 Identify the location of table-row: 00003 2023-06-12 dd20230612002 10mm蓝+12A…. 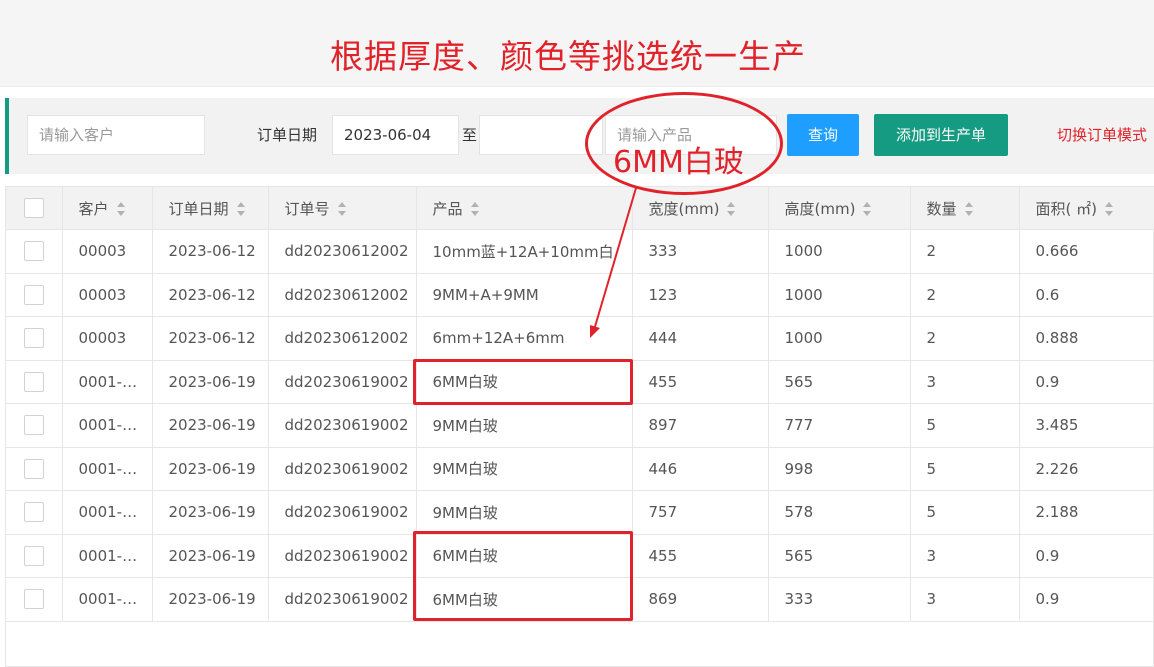
(580, 251).